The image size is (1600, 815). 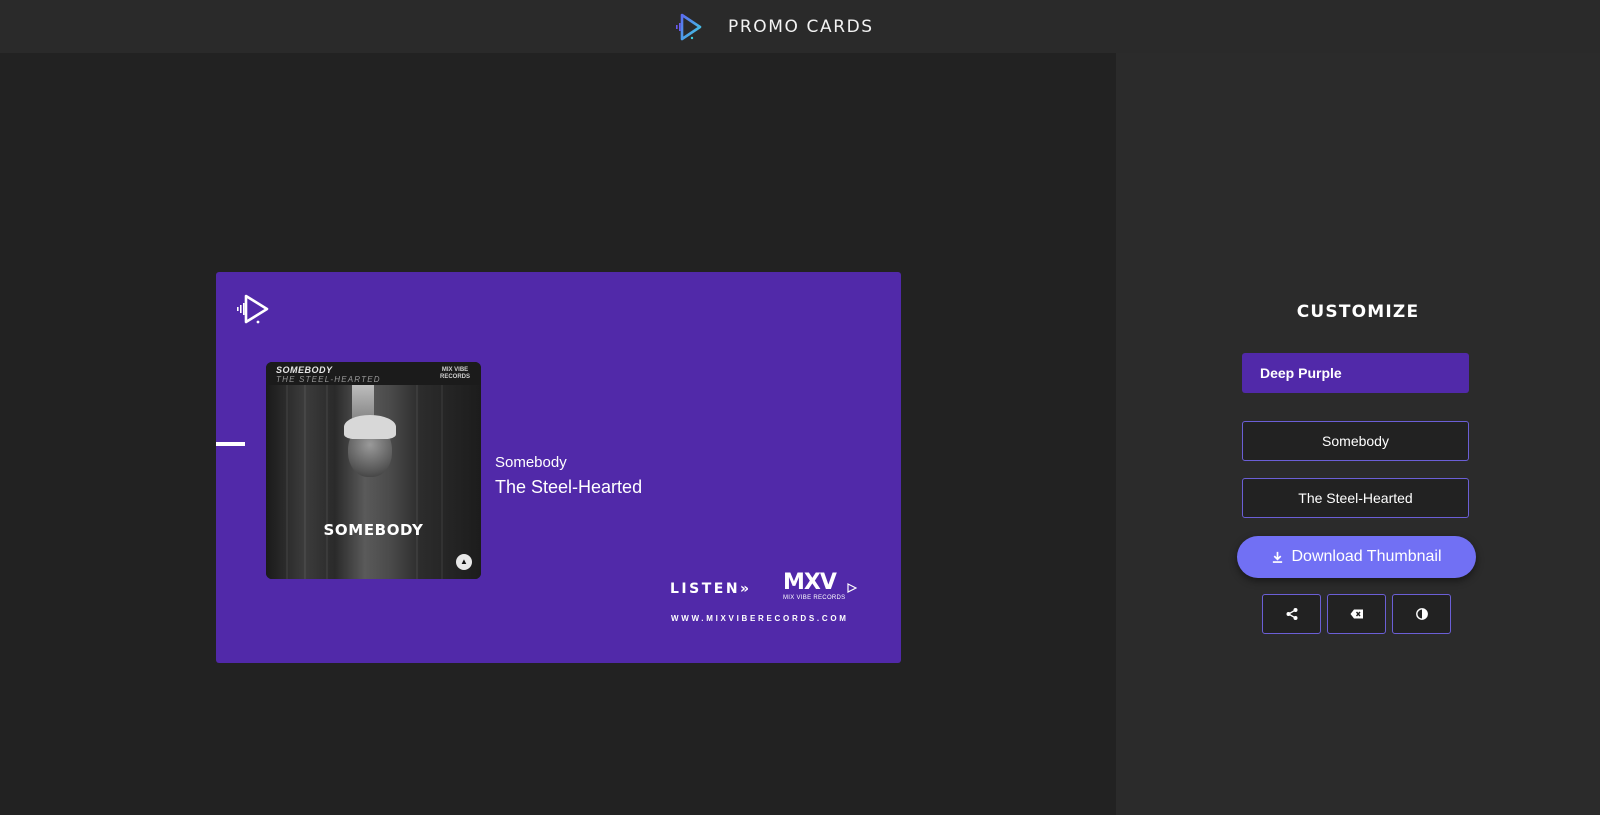 What do you see at coordinates (1358, 312) in the screenshot?
I see `panel-title: CUSTOMIZE` at bounding box center [1358, 312].